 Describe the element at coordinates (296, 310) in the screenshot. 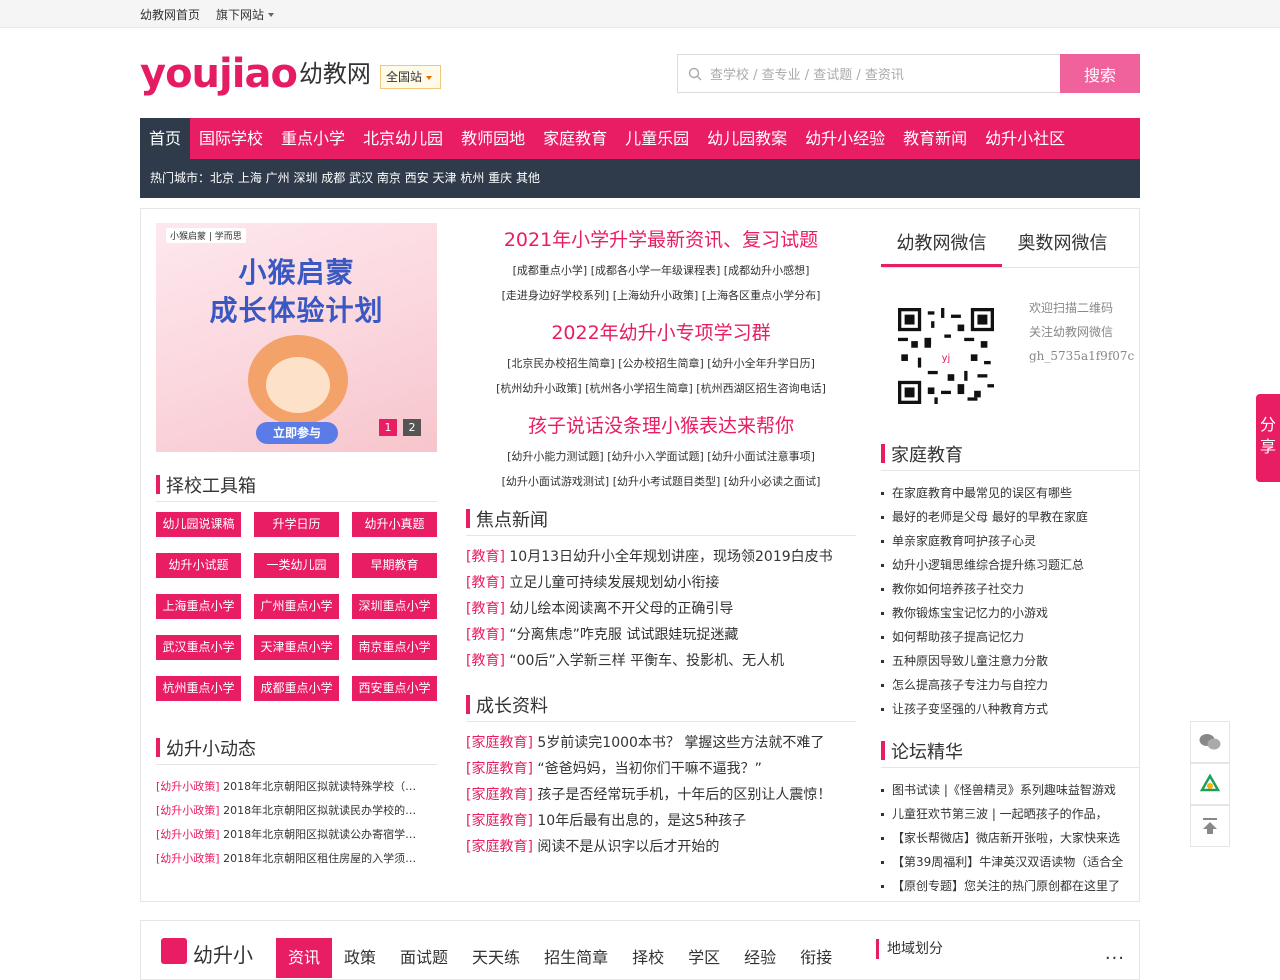

I see `banner-subtitle: 成长体验计划` at that location.